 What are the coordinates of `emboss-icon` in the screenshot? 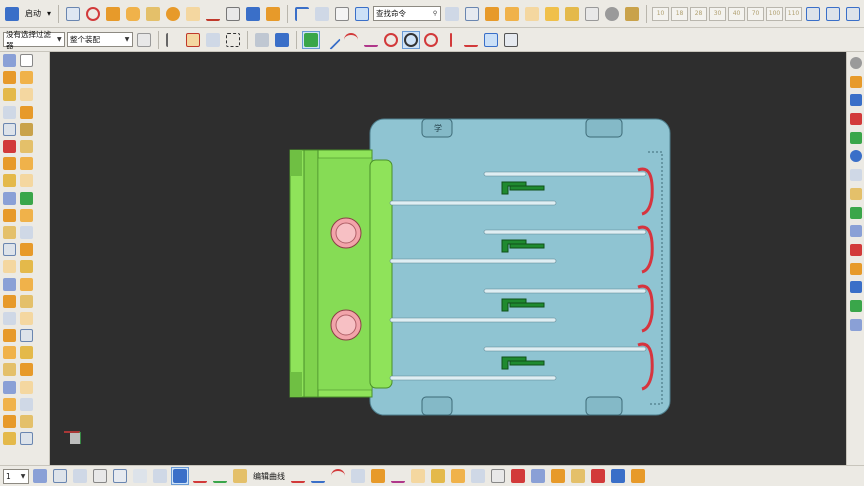 It's located at (9, 301).